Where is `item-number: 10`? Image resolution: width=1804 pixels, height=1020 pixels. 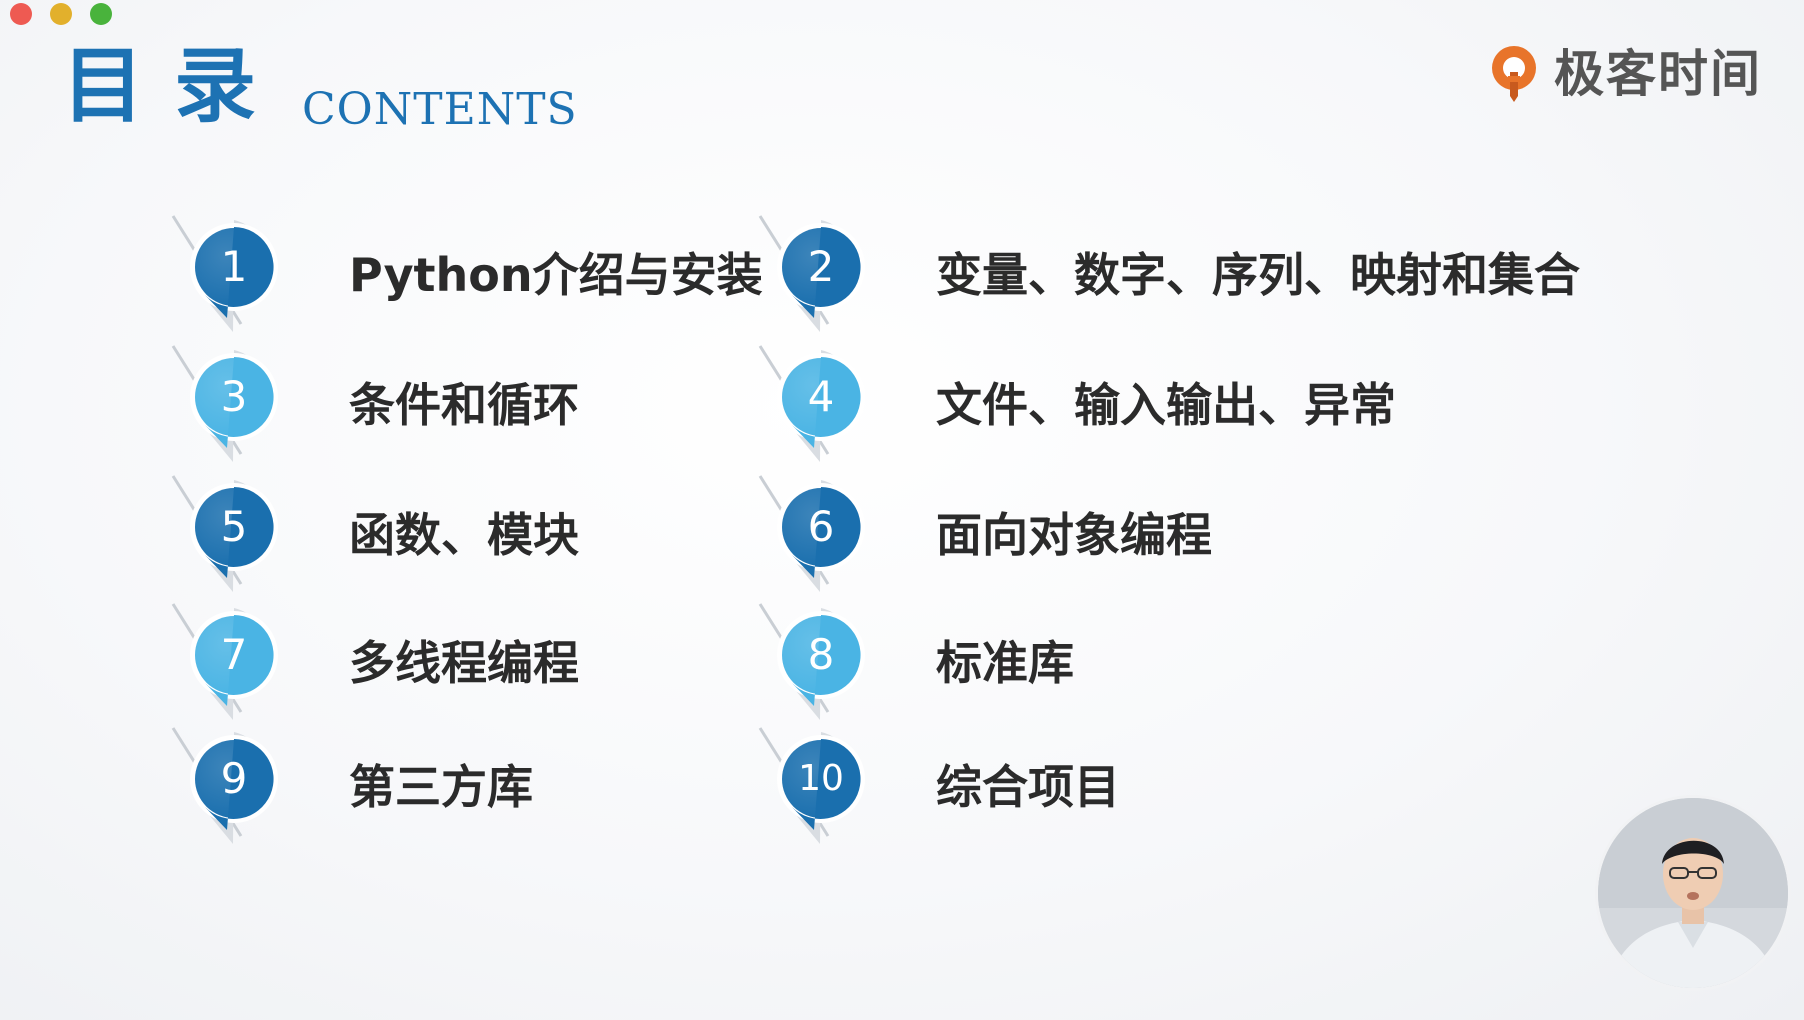
item-number: 10 is located at coordinates (821, 778).